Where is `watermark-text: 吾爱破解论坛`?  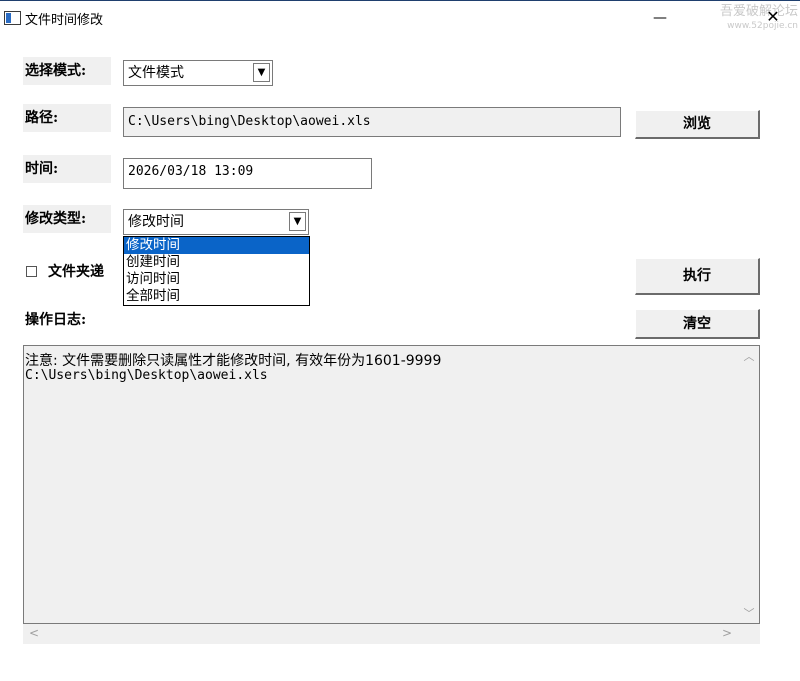 watermark-text: 吾爱破解论坛 is located at coordinates (758, 11).